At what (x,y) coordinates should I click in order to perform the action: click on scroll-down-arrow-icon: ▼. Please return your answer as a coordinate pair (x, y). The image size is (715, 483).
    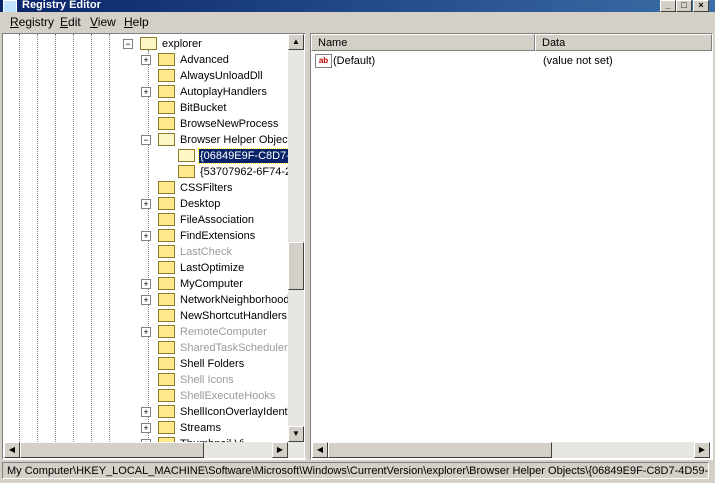
    Looking at the image, I should click on (296, 434).